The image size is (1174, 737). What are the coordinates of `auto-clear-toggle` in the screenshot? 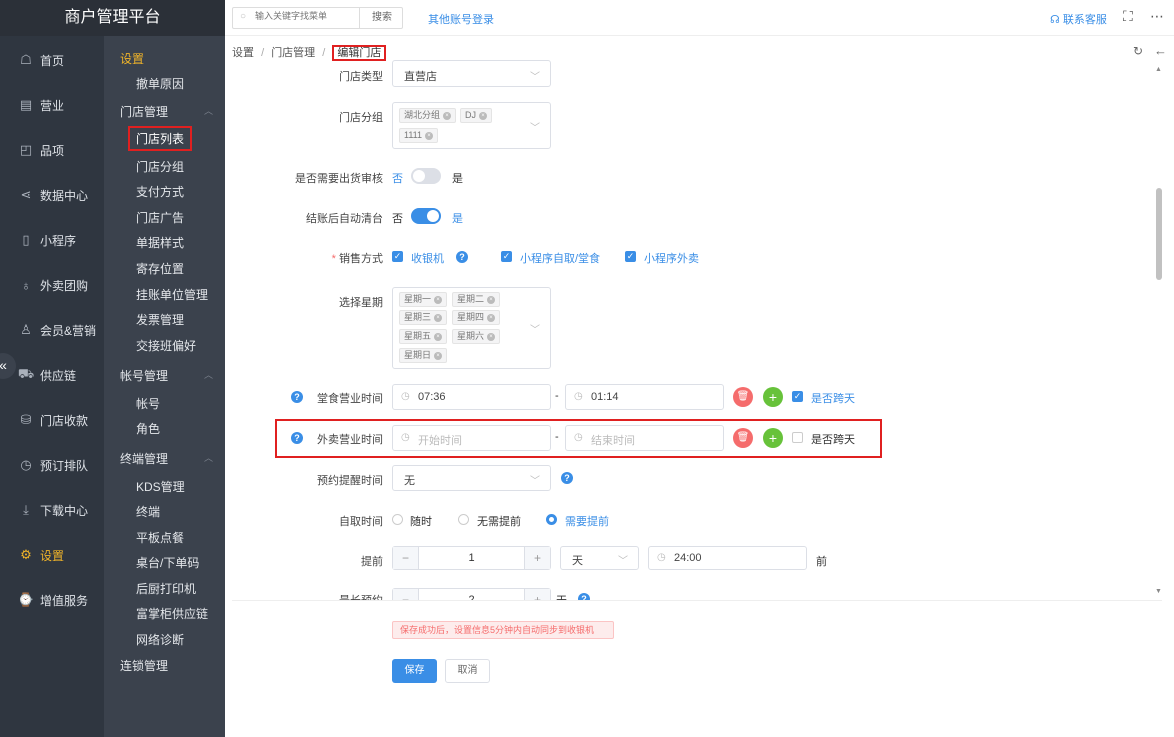 It's located at (426, 216).